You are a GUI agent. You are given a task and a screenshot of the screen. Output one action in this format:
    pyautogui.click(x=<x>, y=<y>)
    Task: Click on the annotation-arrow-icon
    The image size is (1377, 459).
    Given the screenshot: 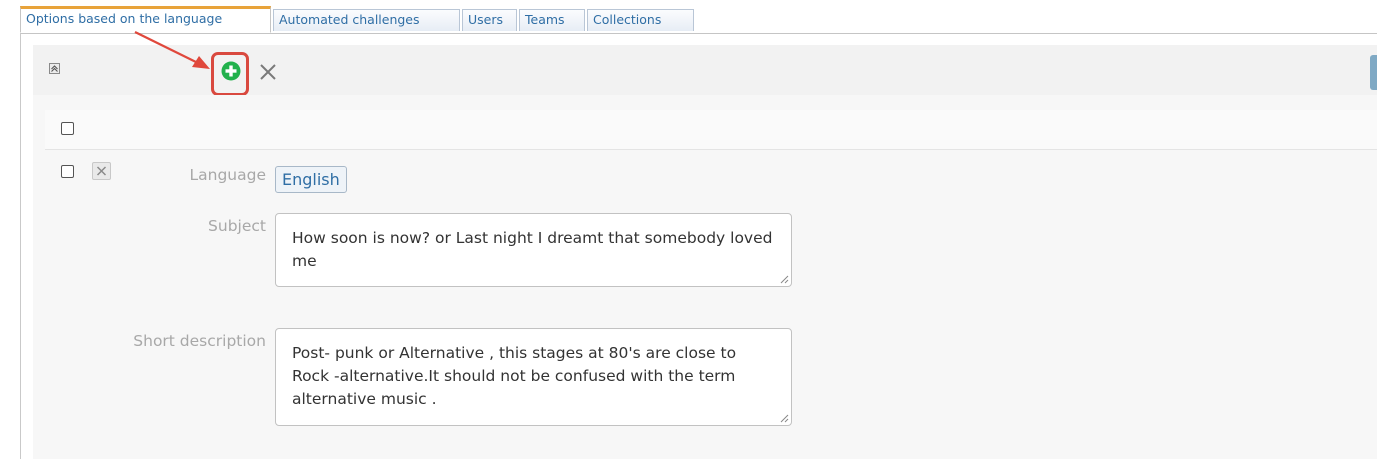 What is the action you would take?
    pyautogui.click(x=172, y=50)
    